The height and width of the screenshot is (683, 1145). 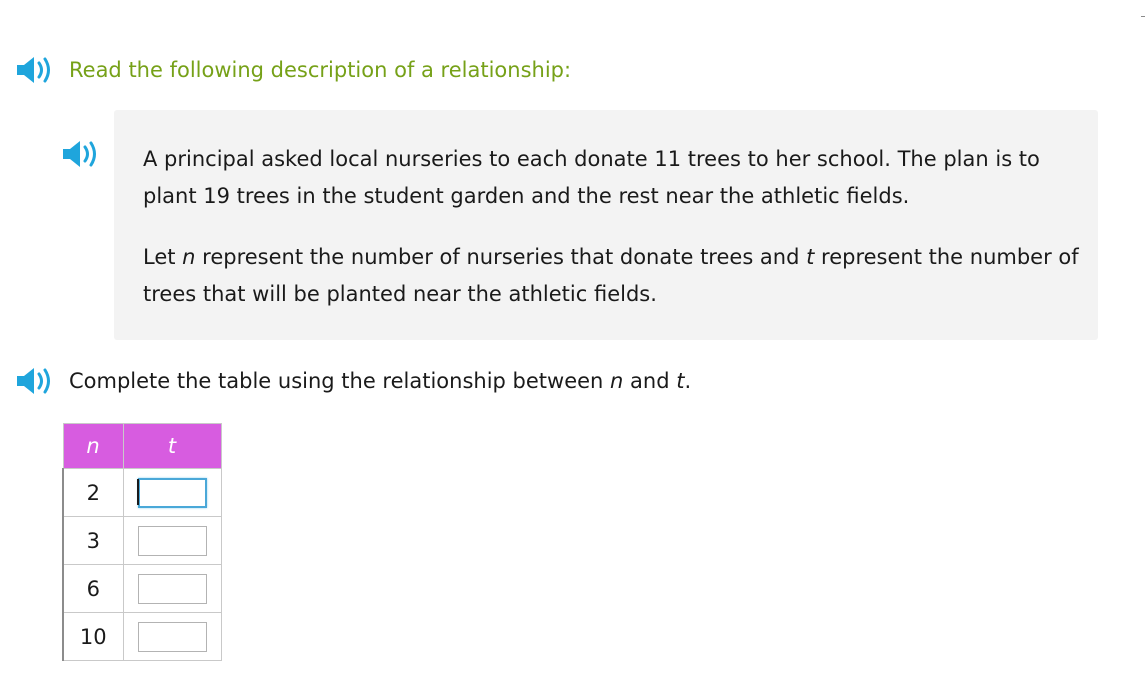 I want to click on table-row: 10, so click(x=142, y=636).